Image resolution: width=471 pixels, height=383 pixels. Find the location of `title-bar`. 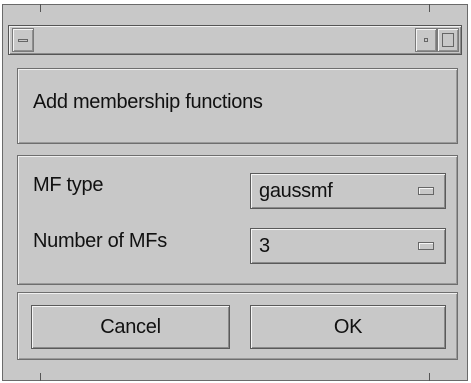

title-bar is located at coordinates (235, 40).